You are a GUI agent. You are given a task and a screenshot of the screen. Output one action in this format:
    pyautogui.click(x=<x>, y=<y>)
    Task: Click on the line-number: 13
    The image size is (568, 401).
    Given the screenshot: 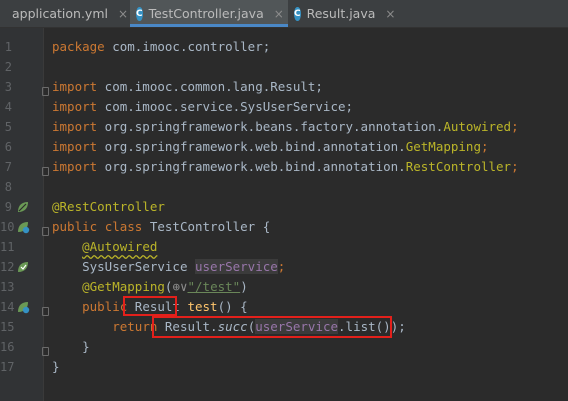 What is the action you would take?
    pyautogui.click(x=7, y=287)
    